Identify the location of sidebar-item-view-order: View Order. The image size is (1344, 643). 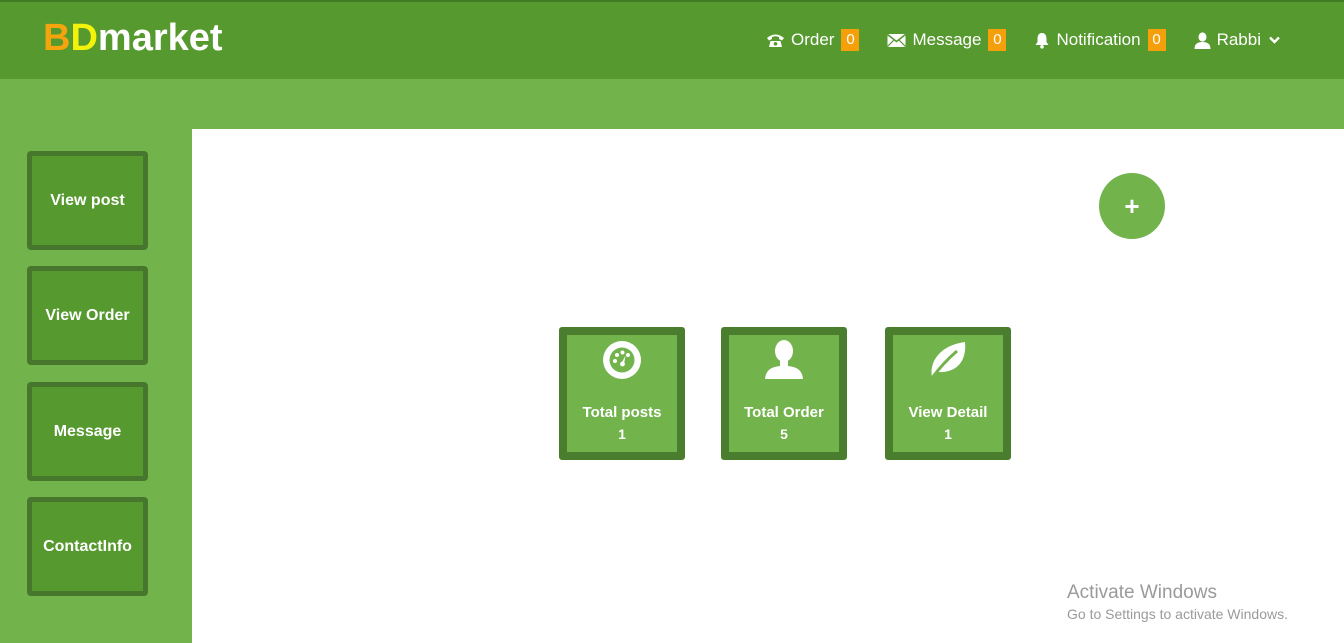
(87, 315).